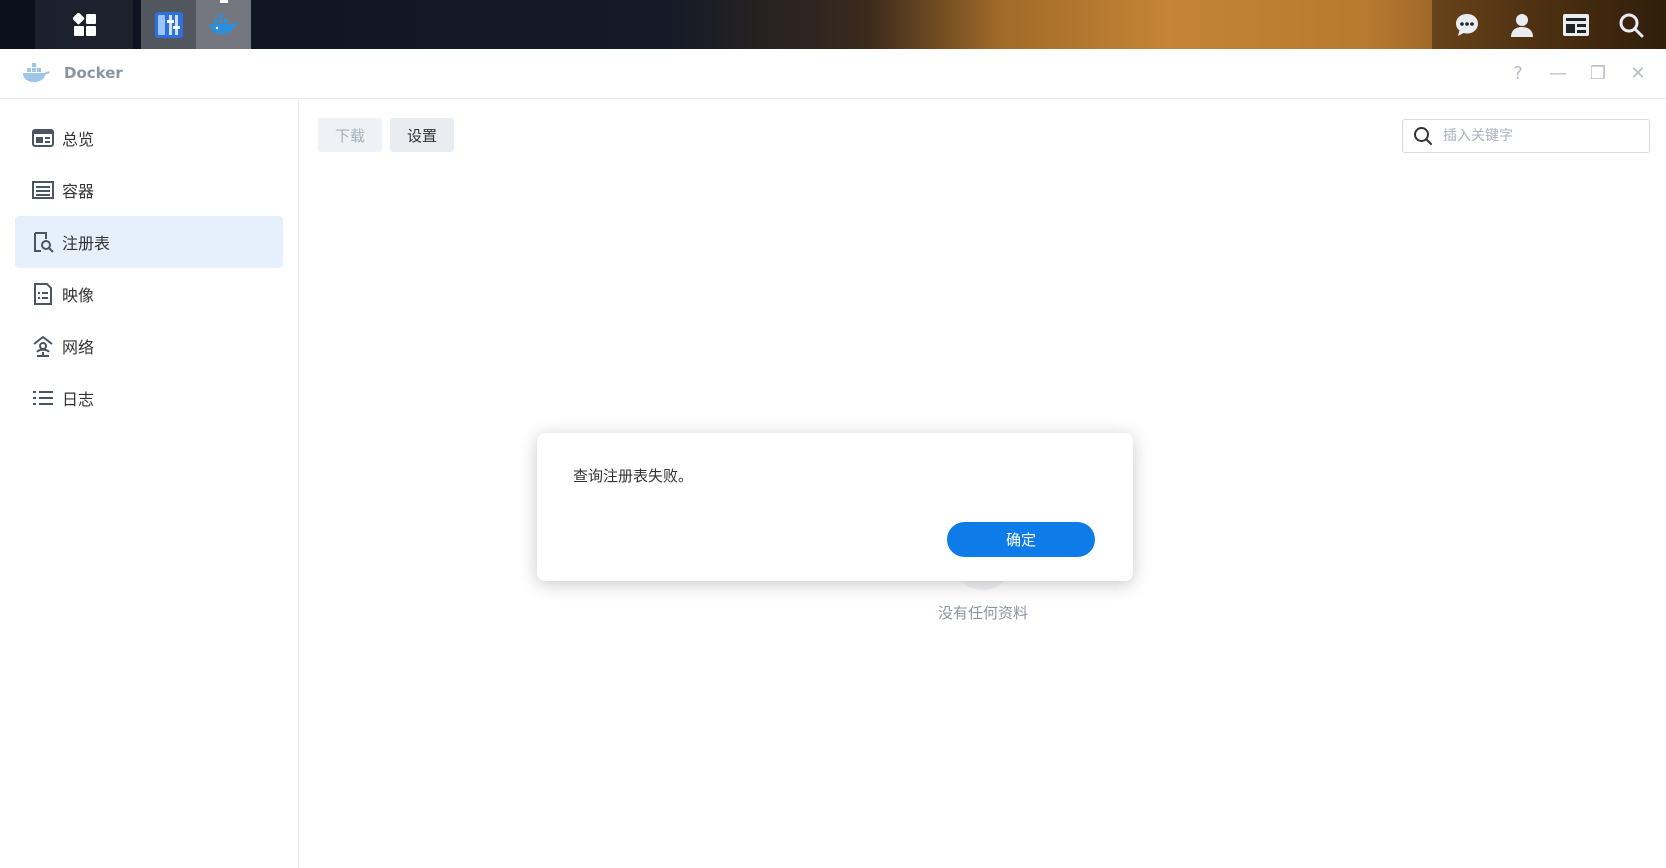 The height and width of the screenshot is (868, 1666). What do you see at coordinates (43, 138) in the screenshot?
I see `overview-icon` at bounding box center [43, 138].